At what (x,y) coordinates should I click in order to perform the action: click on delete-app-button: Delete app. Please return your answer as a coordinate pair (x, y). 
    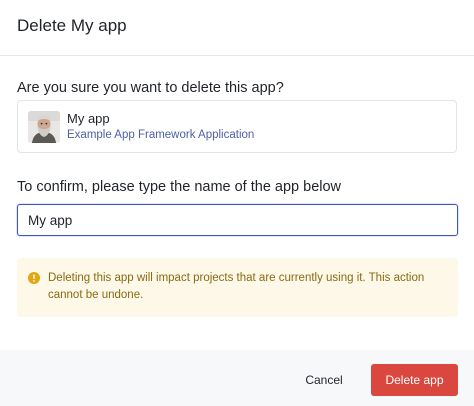
    Looking at the image, I should click on (414, 380).